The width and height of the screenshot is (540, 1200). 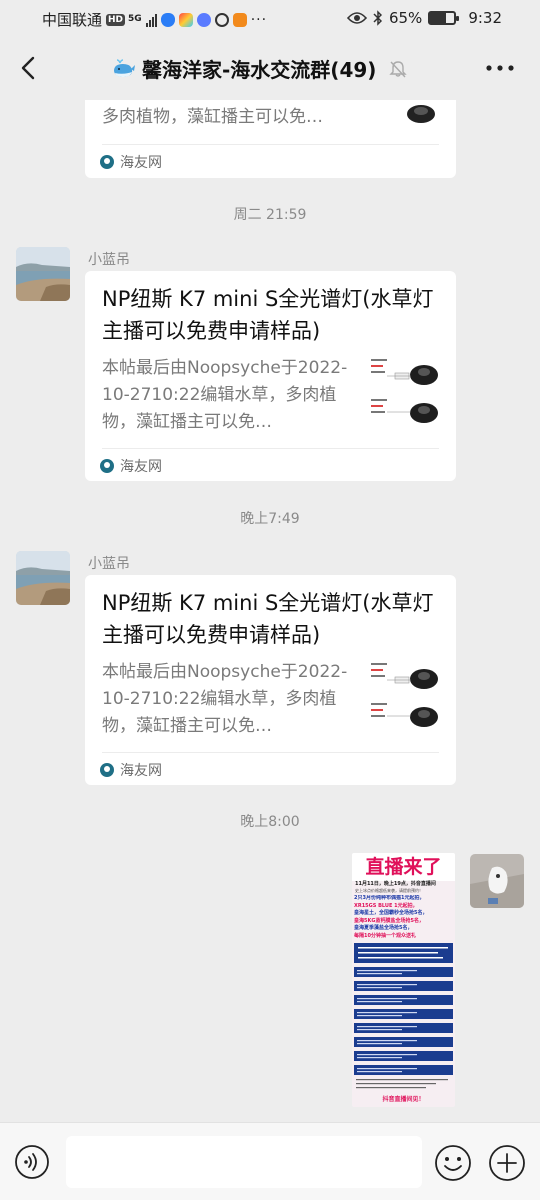 What do you see at coordinates (395, 884) in the screenshot?
I see `poster-intro: 11月11日，晚上19点，抖音直播间` at bounding box center [395, 884].